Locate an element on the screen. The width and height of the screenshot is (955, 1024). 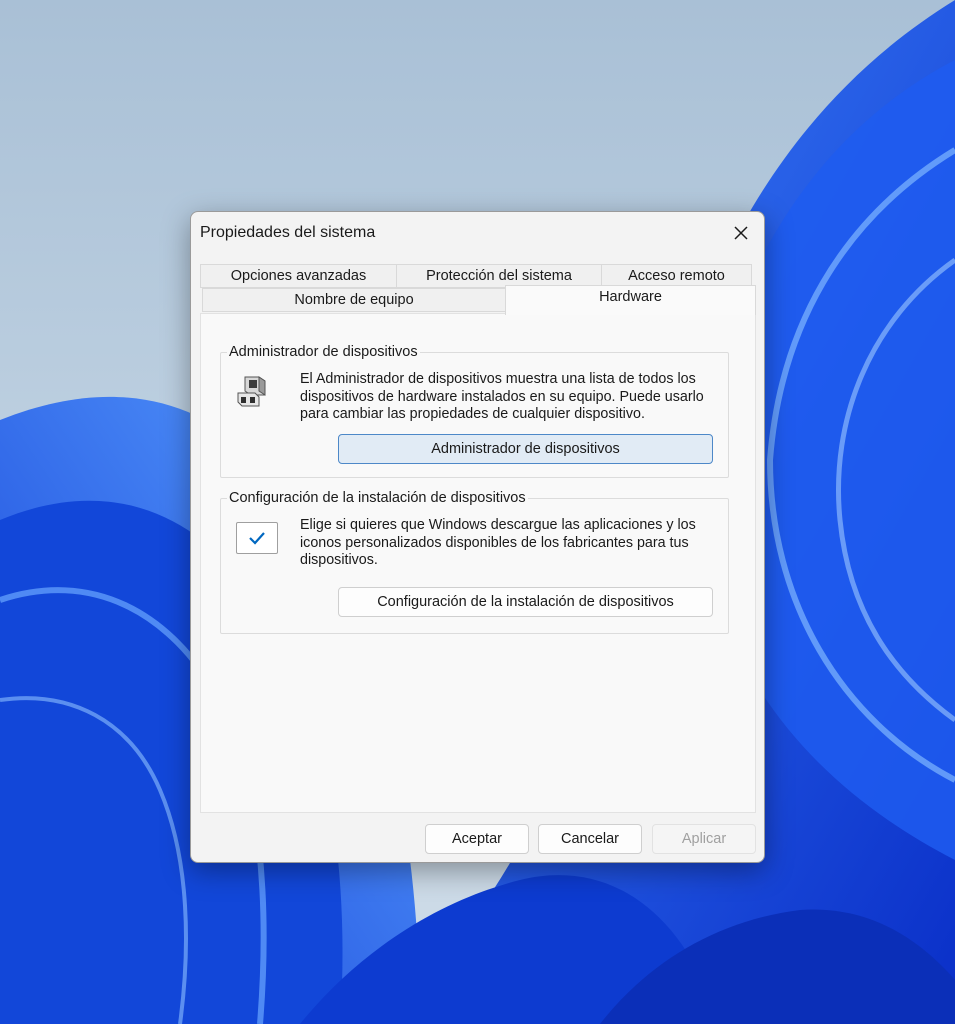
dialog-title: Propiedades del sistema is located at coordinates (288, 232).